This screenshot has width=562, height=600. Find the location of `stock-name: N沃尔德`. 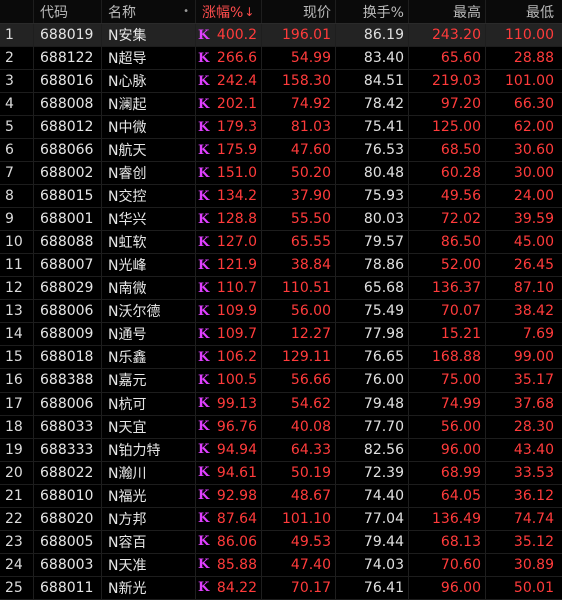

stock-name: N沃尔德 is located at coordinates (149, 311).